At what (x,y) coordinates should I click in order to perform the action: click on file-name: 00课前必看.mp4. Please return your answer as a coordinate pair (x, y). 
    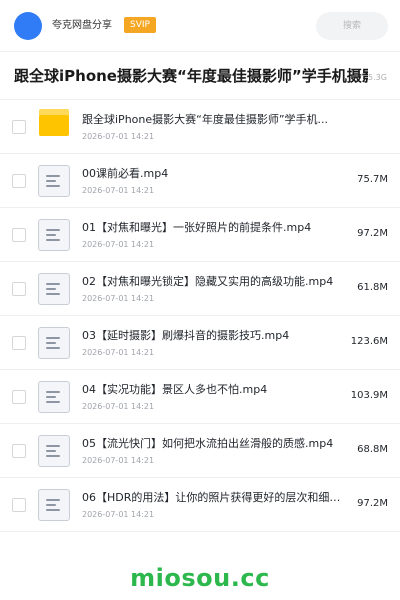
    Looking at the image, I should click on (213, 173).